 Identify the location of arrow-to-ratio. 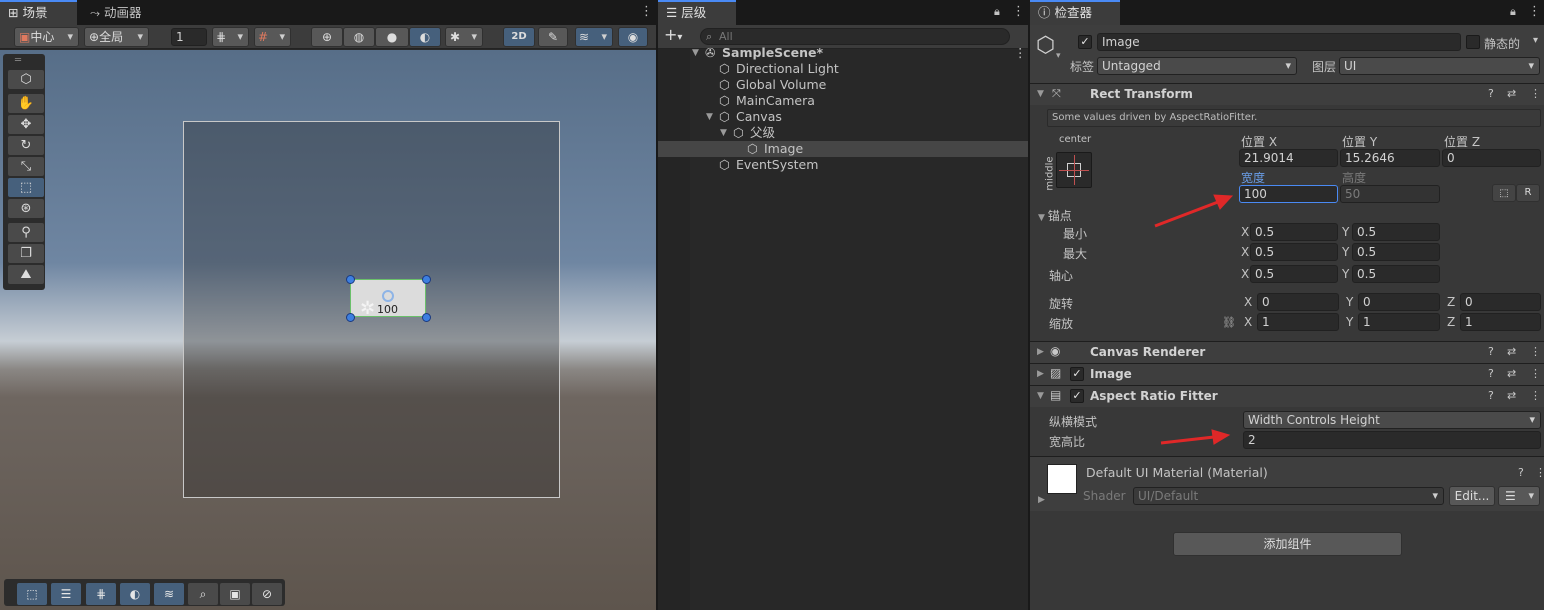
(1195, 437).